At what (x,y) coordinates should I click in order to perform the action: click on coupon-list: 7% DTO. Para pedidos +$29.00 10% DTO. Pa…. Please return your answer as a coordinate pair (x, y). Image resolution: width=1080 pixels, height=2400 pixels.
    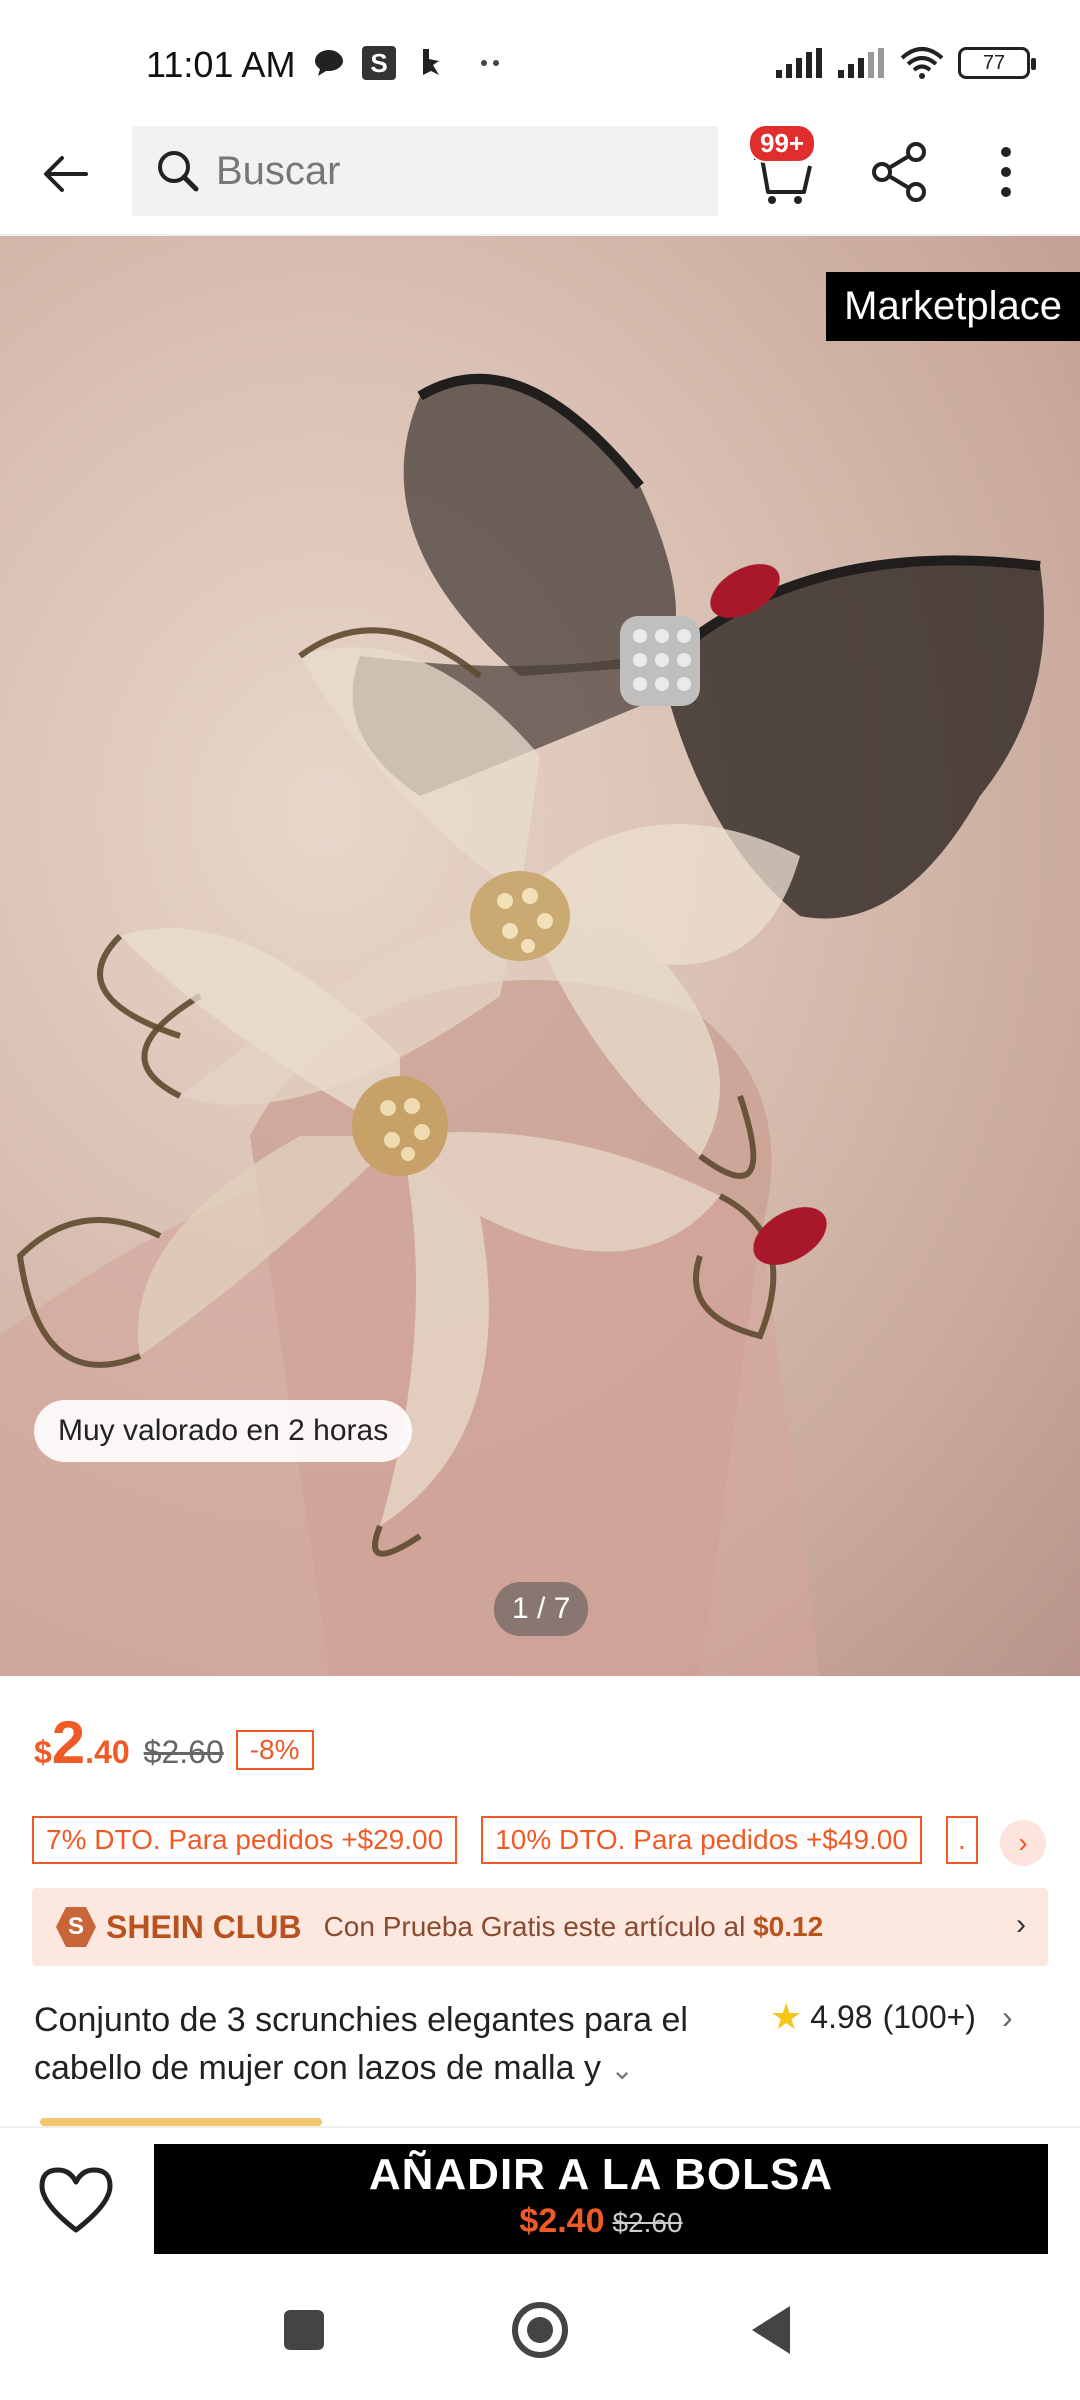
    Looking at the image, I should click on (505, 1840).